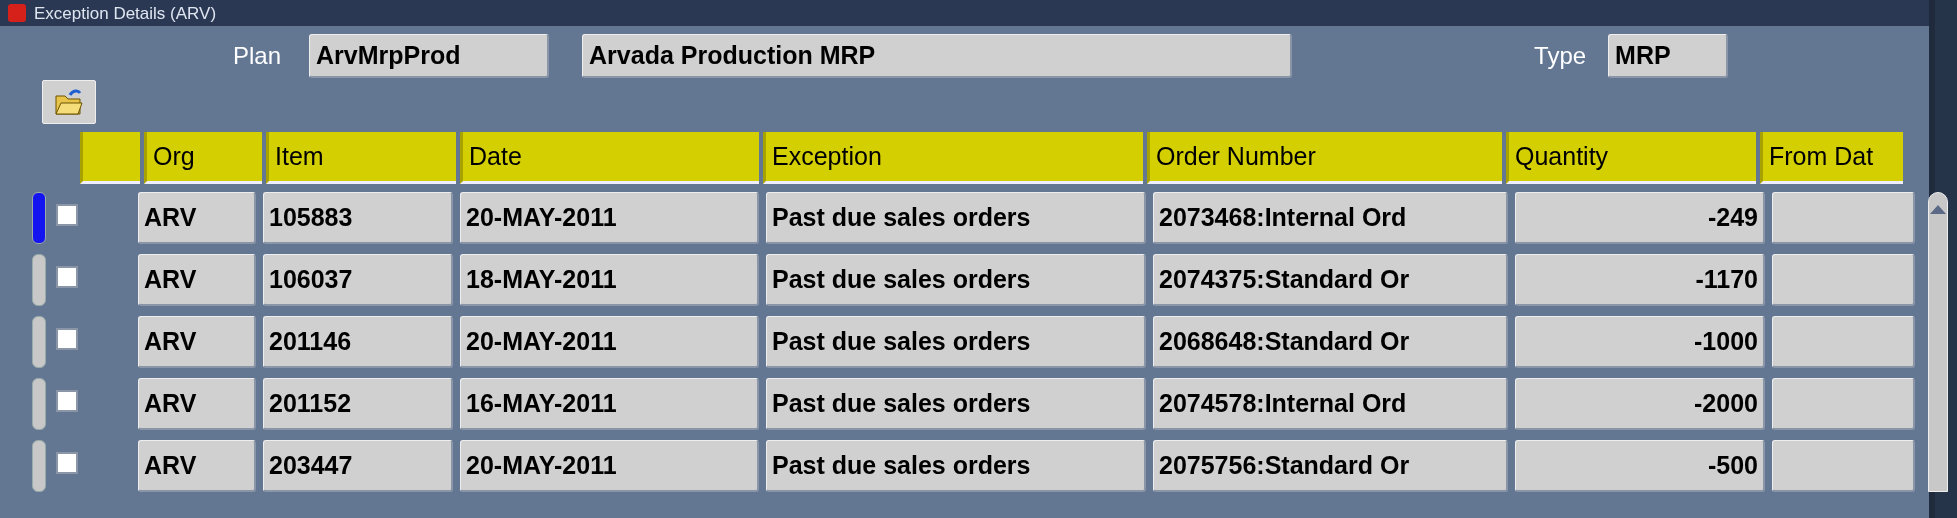 The image size is (1957, 518). Describe the element at coordinates (1668, 56) in the screenshot. I see `type-field: MRP` at that location.